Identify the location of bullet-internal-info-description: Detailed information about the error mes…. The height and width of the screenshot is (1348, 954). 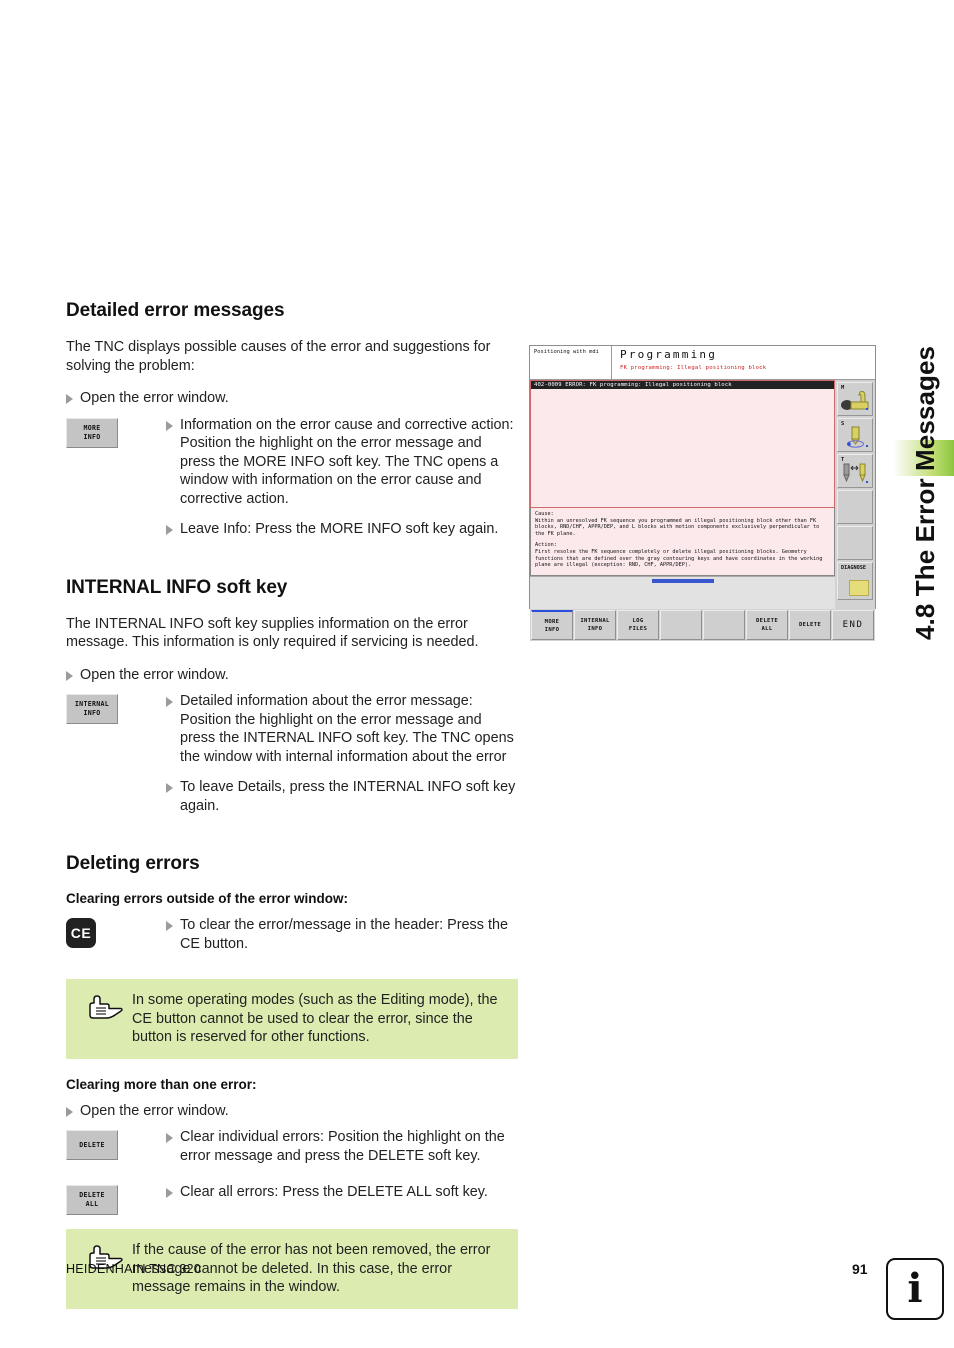
(342, 729).